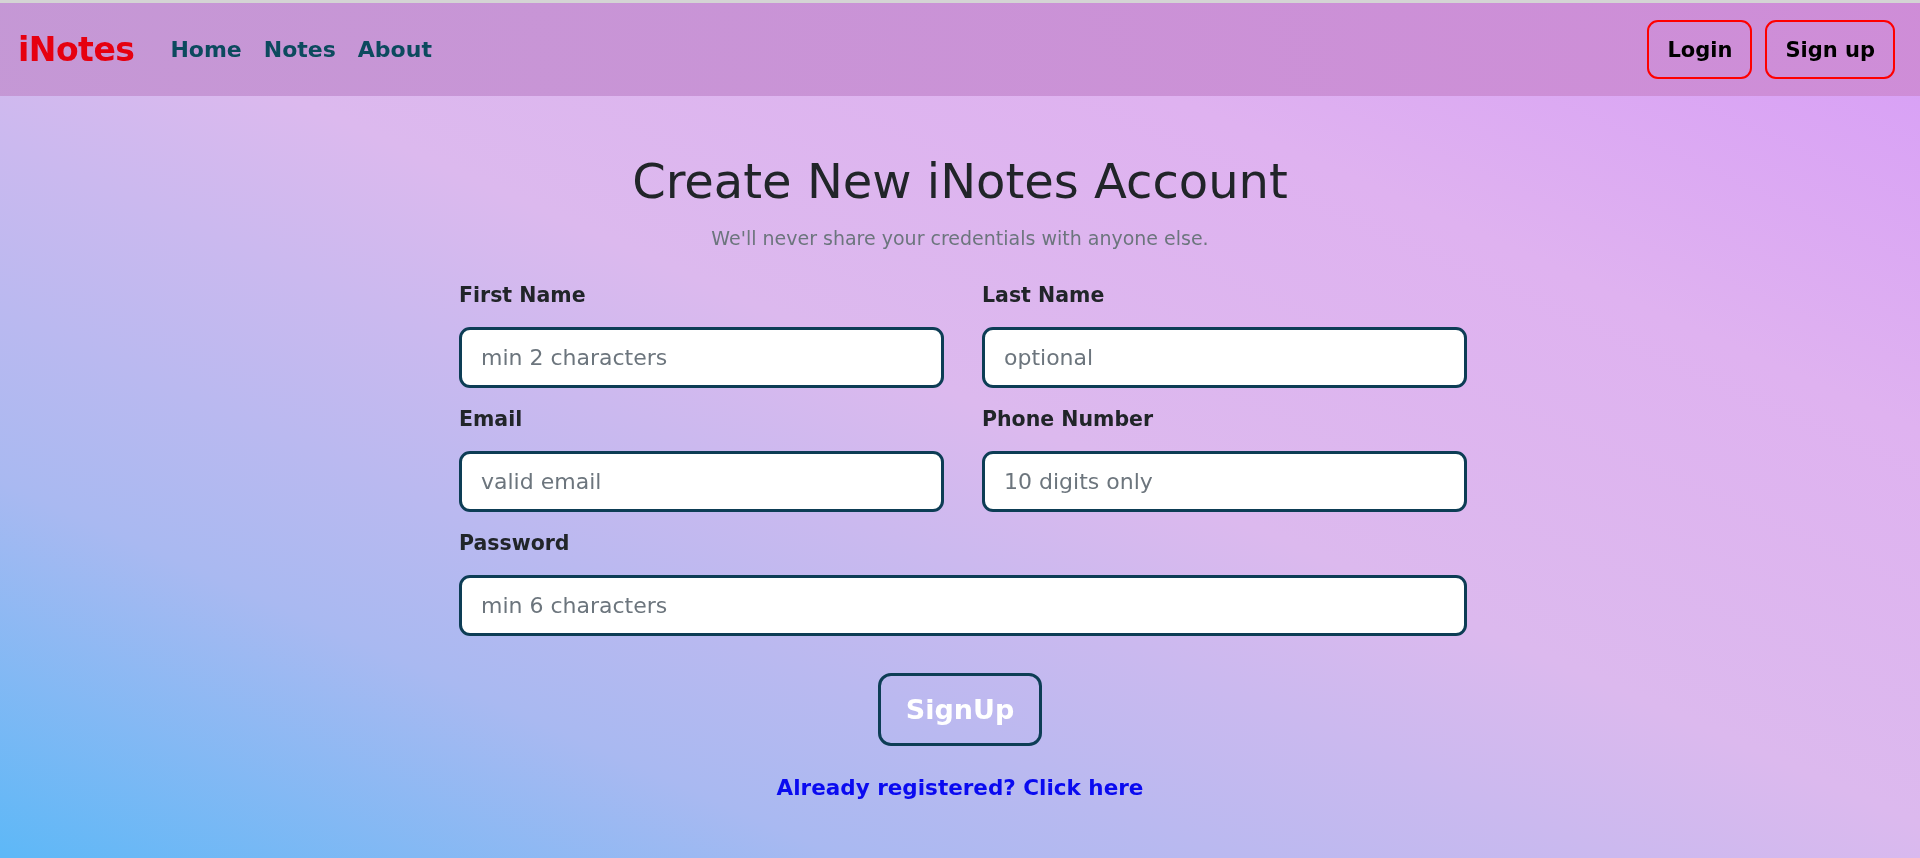 This screenshot has height=858, width=1920. What do you see at coordinates (701, 357) in the screenshot?
I see `input-field: min 2 characters` at bounding box center [701, 357].